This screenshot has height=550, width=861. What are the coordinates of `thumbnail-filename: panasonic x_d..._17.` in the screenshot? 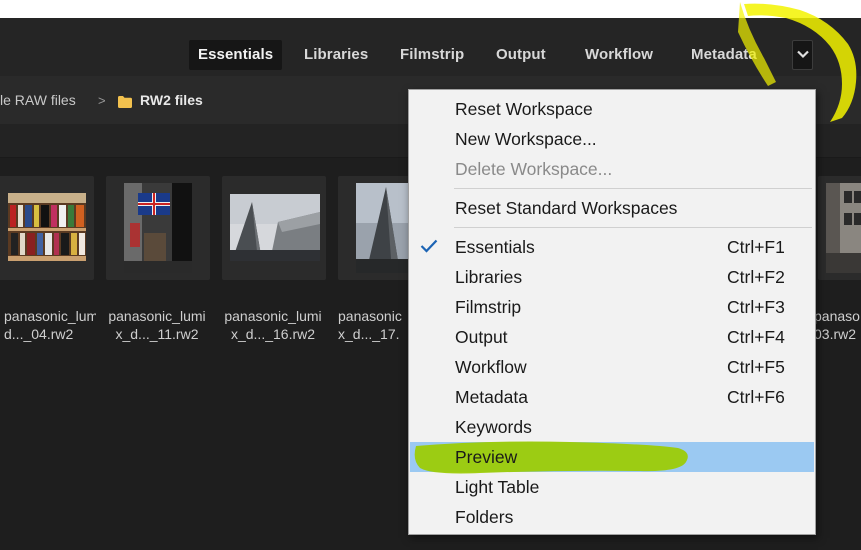 It's located at (370, 325).